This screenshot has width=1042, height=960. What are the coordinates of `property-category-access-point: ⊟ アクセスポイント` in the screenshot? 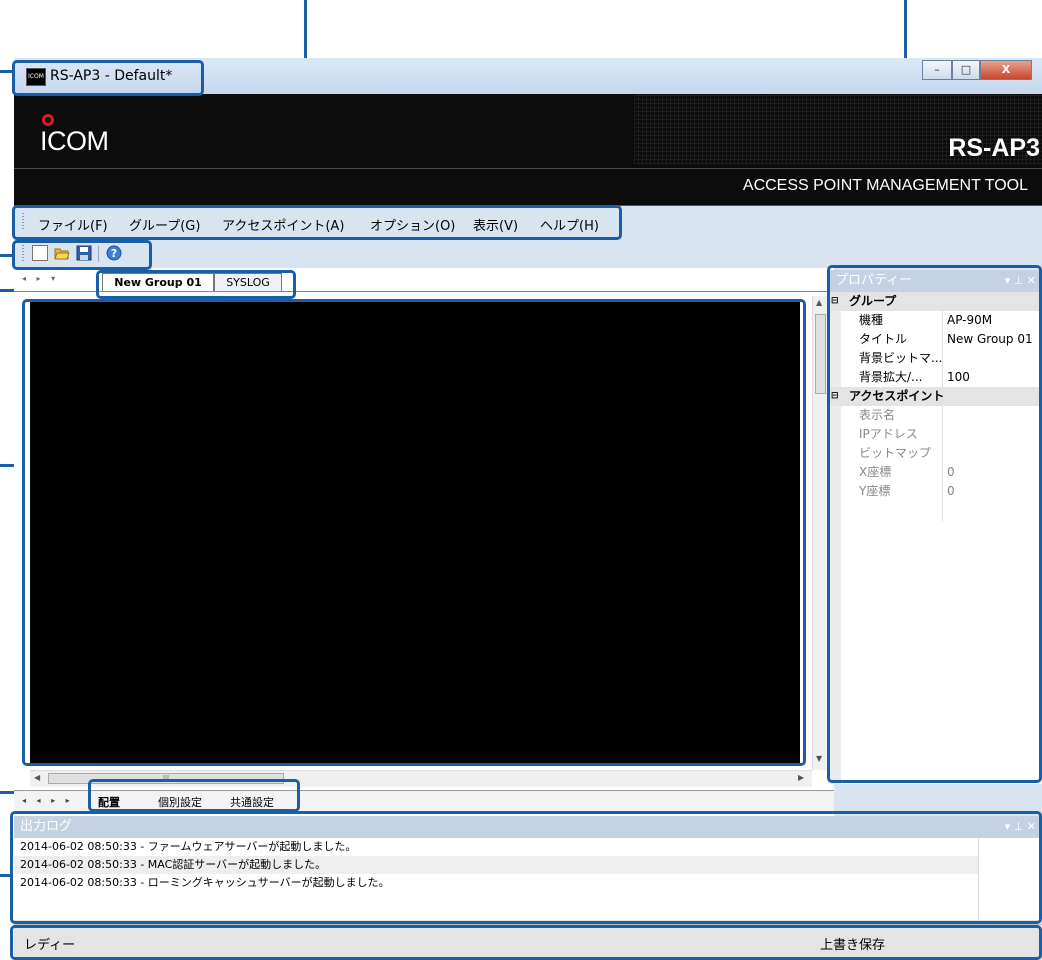 It's located at (935, 396).